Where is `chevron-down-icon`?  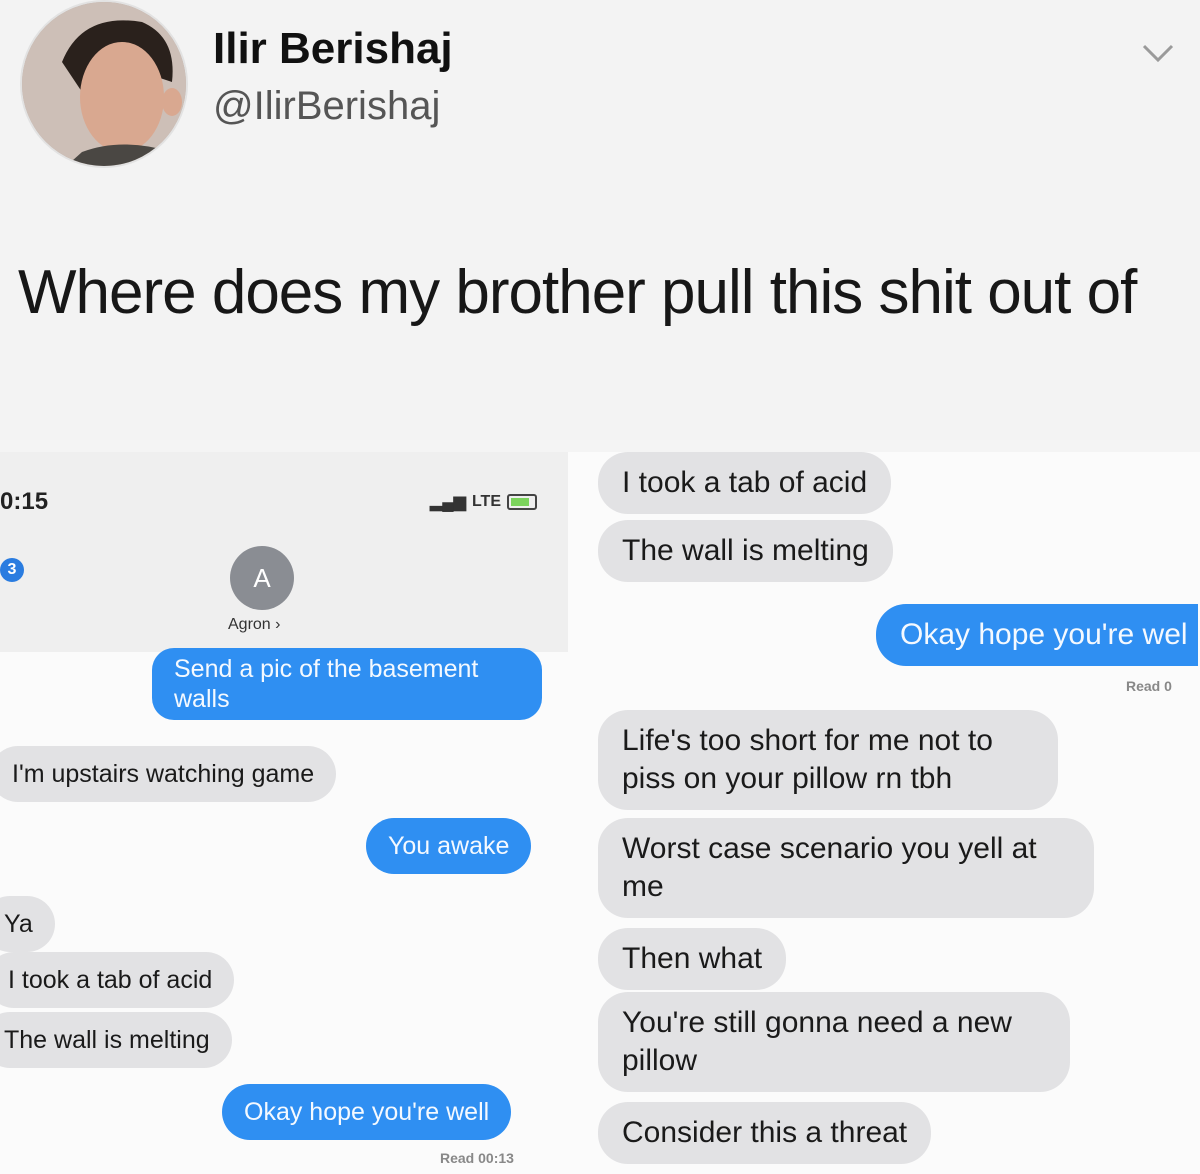
chevron-down-icon is located at coordinates (1158, 54).